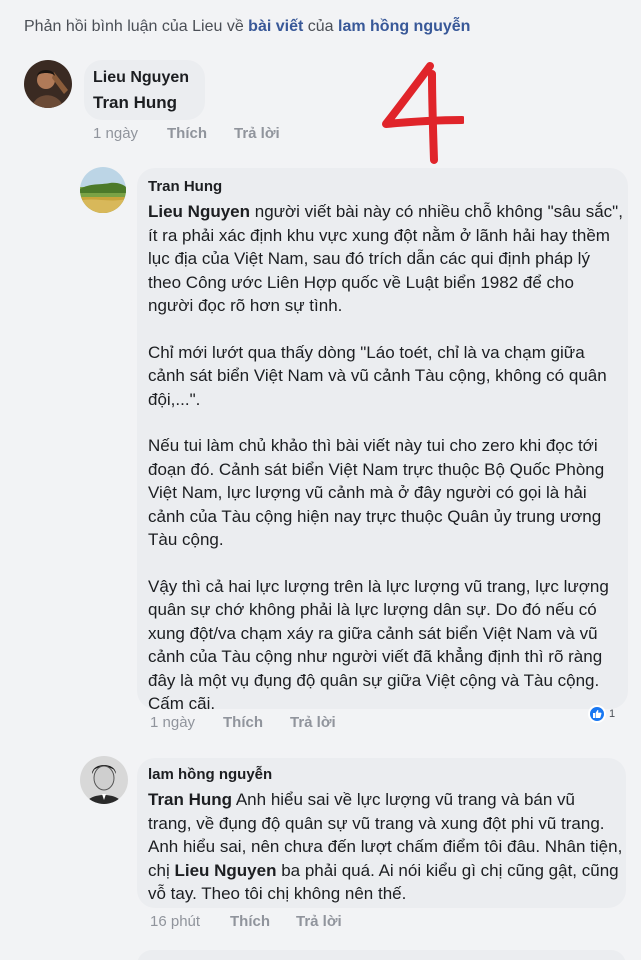 The width and height of the screenshot is (641, 960). What do you see at coordinates (190, 799) in the screenshot?
I see `mention-tag: Tran Hung` at bounding box center [190, 799].